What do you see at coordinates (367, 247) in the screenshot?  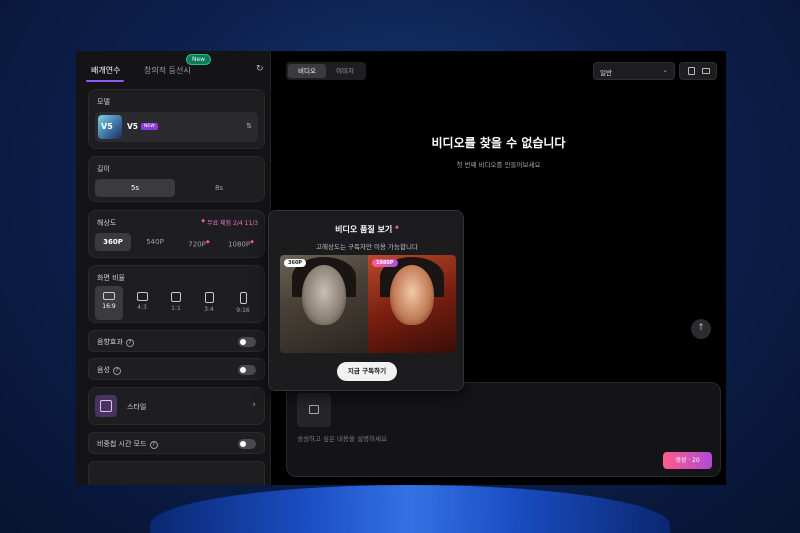 I see `popup-subtitle: 고해상도는 구독자만 이용 가능합니다` at bounding box center [367, 247].